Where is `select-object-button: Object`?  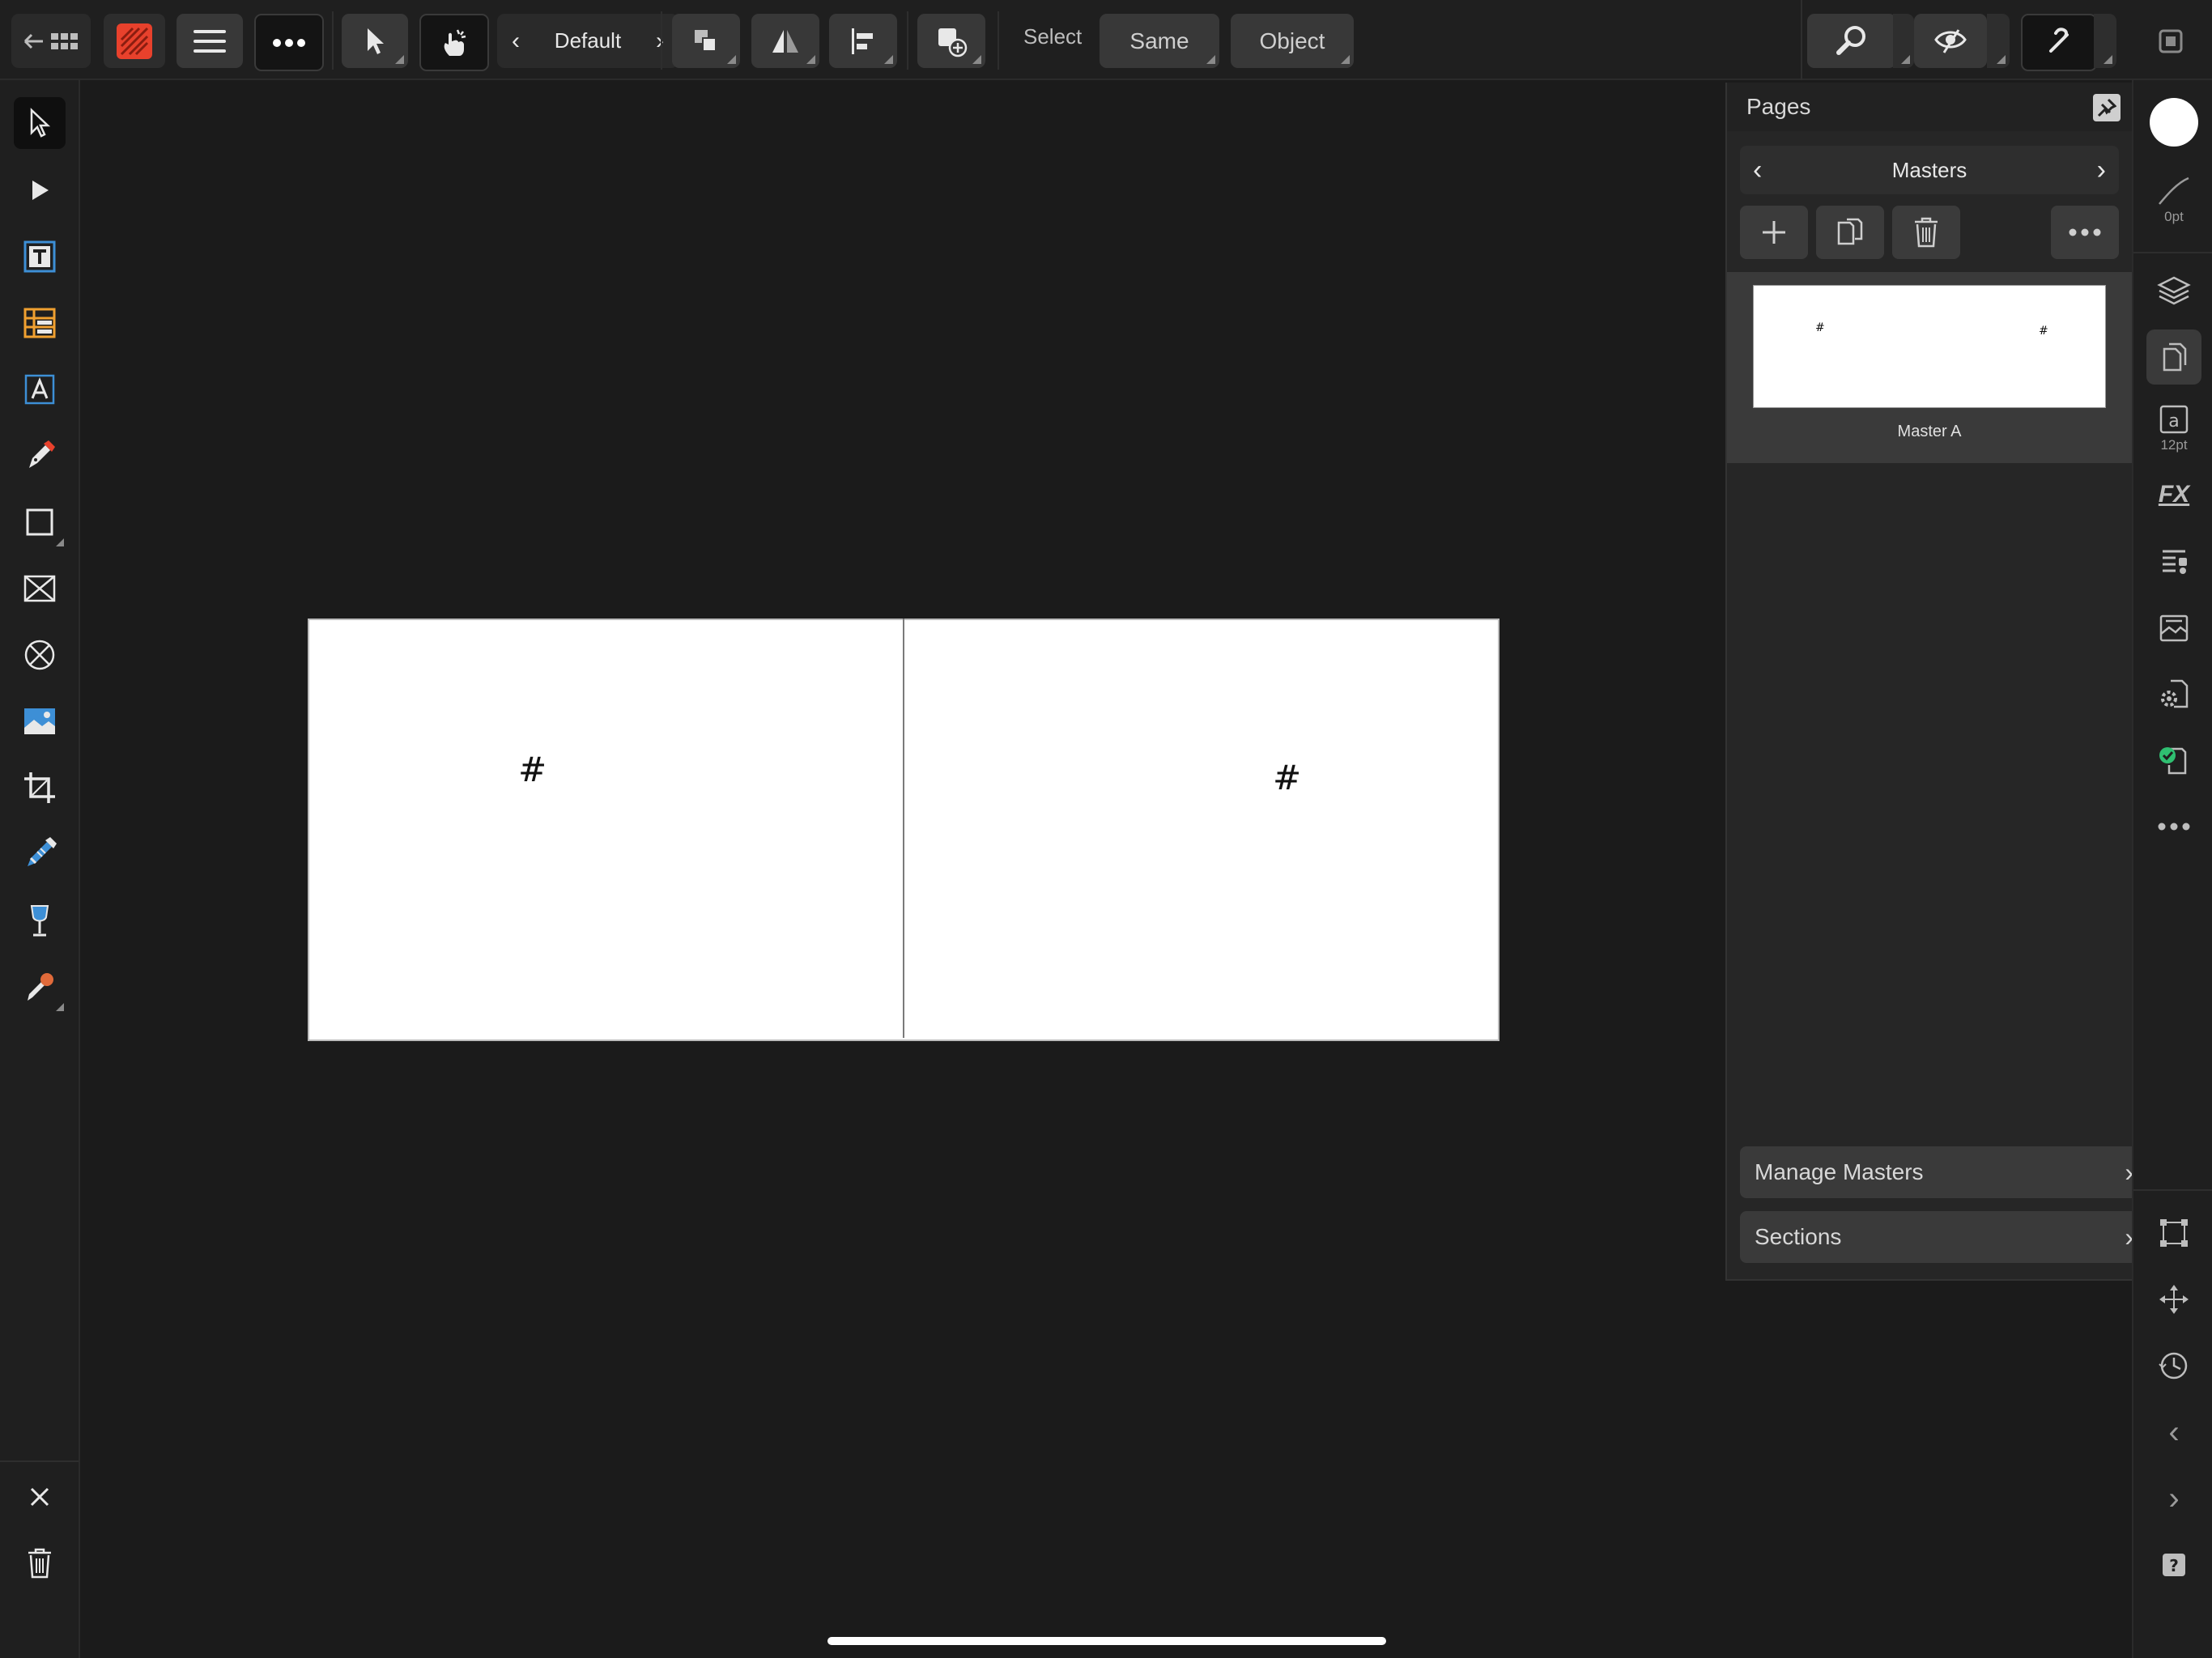
select-object-button: Object is located at coordinates (1293, 41).